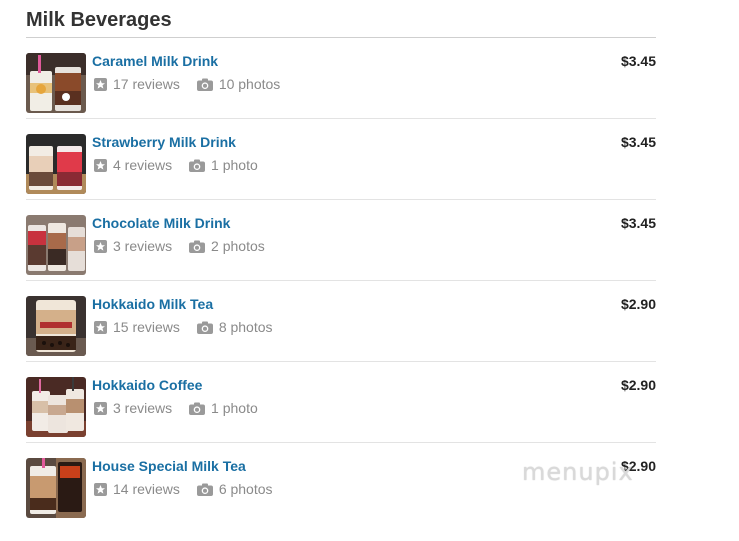  I want to click on reviews-link: 4 reviews, so click(133, 166).